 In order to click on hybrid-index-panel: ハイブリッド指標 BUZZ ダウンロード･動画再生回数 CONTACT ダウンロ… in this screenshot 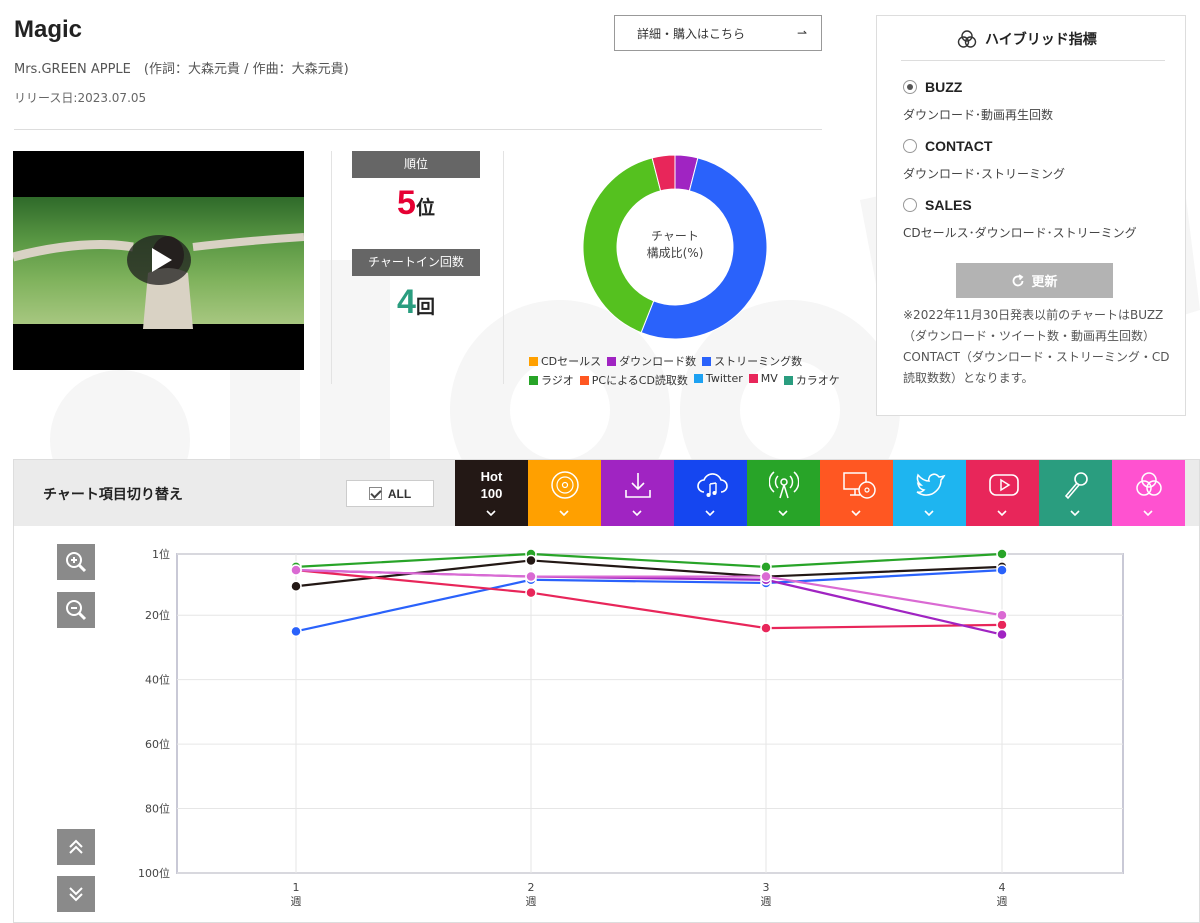, I will do `click(1031, 215)`.